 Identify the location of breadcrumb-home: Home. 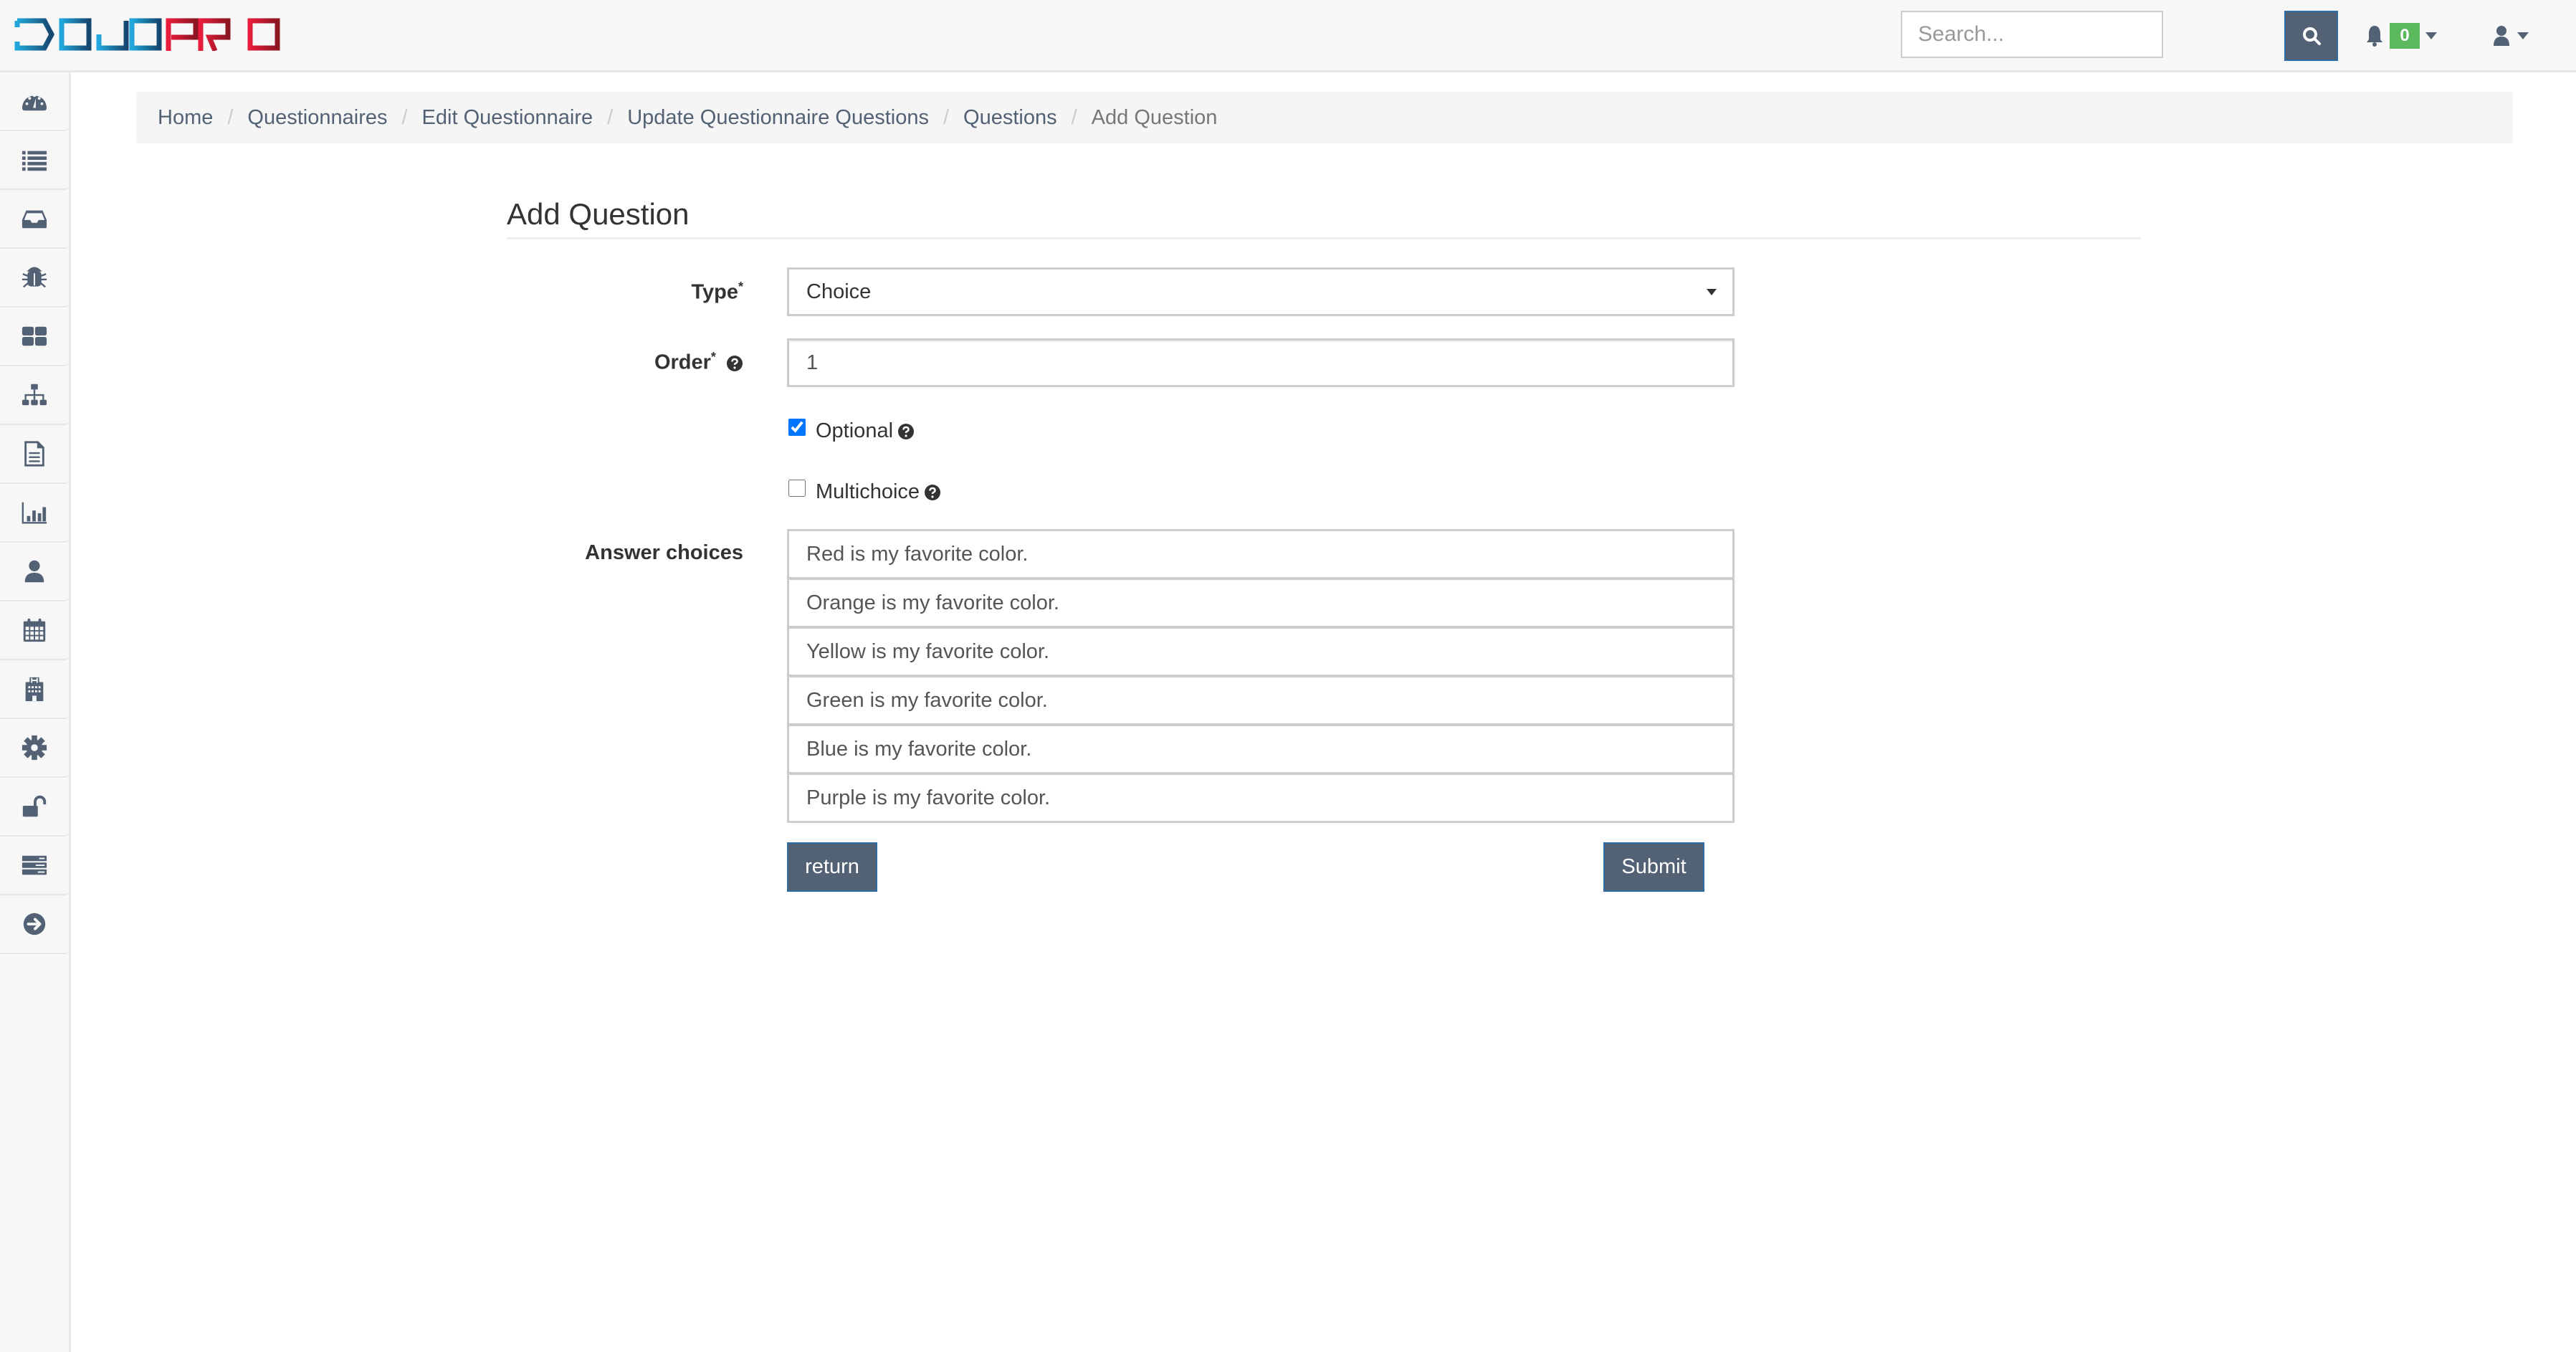
(185, 118).